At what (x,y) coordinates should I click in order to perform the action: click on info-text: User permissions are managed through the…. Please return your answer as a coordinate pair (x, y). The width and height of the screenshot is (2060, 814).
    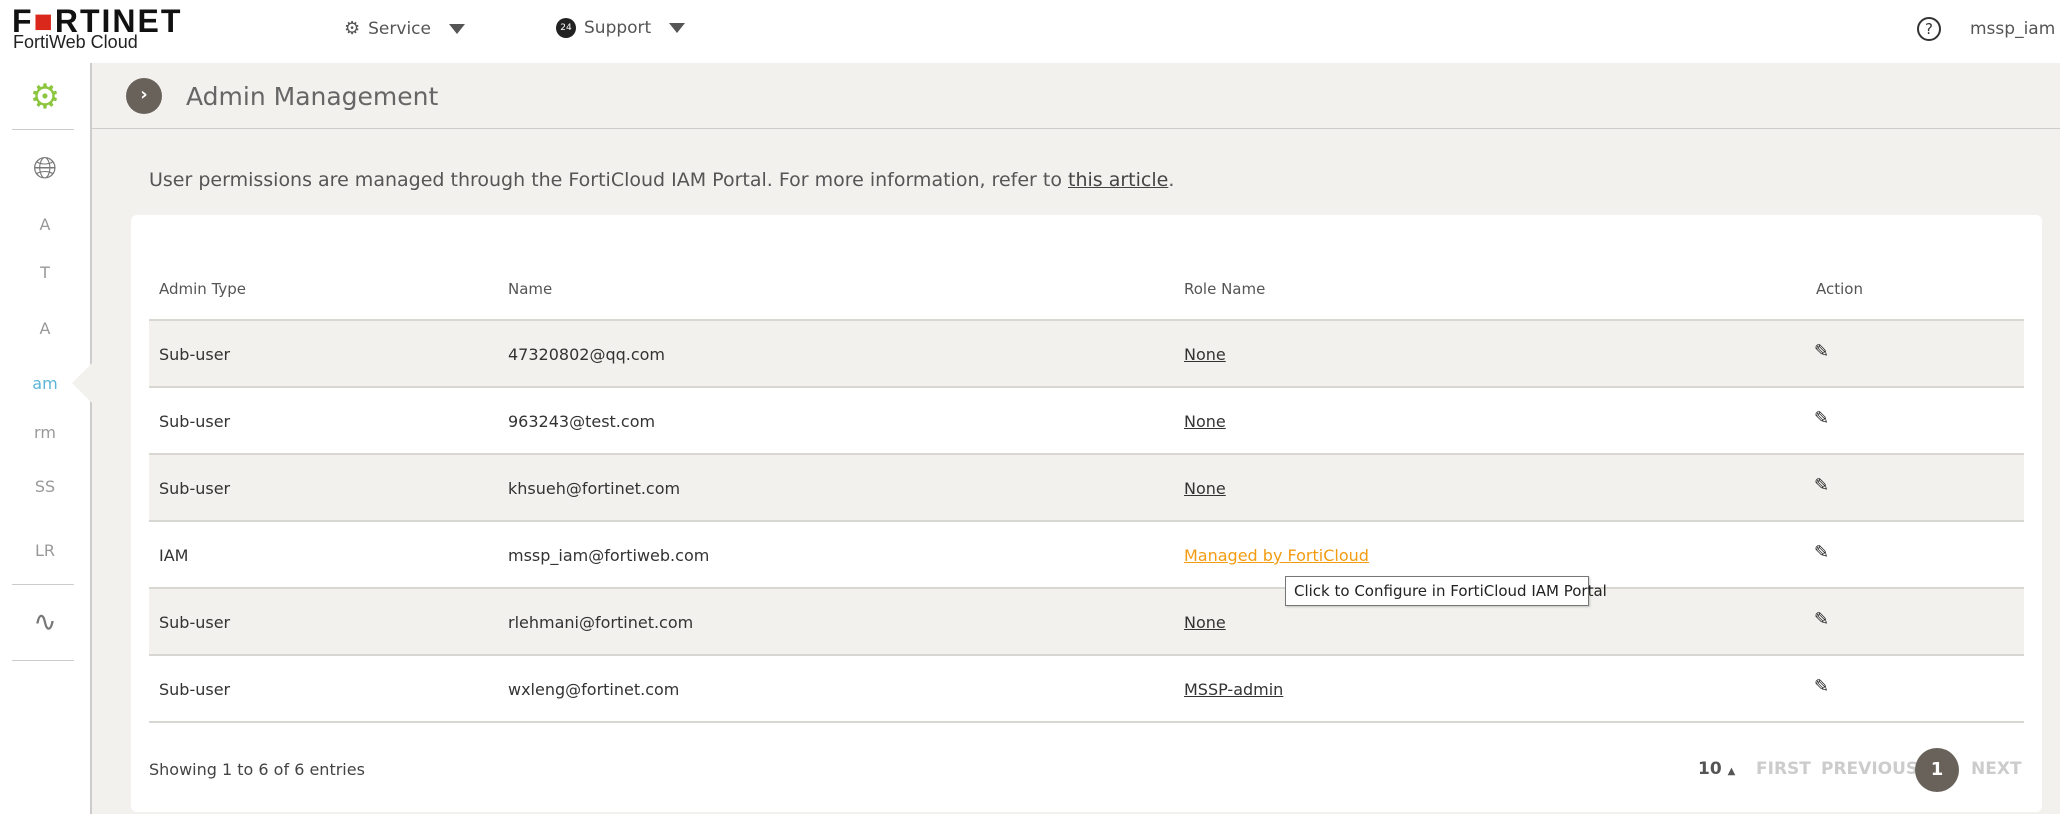
    Looking at the image, I should click on (661, 180).